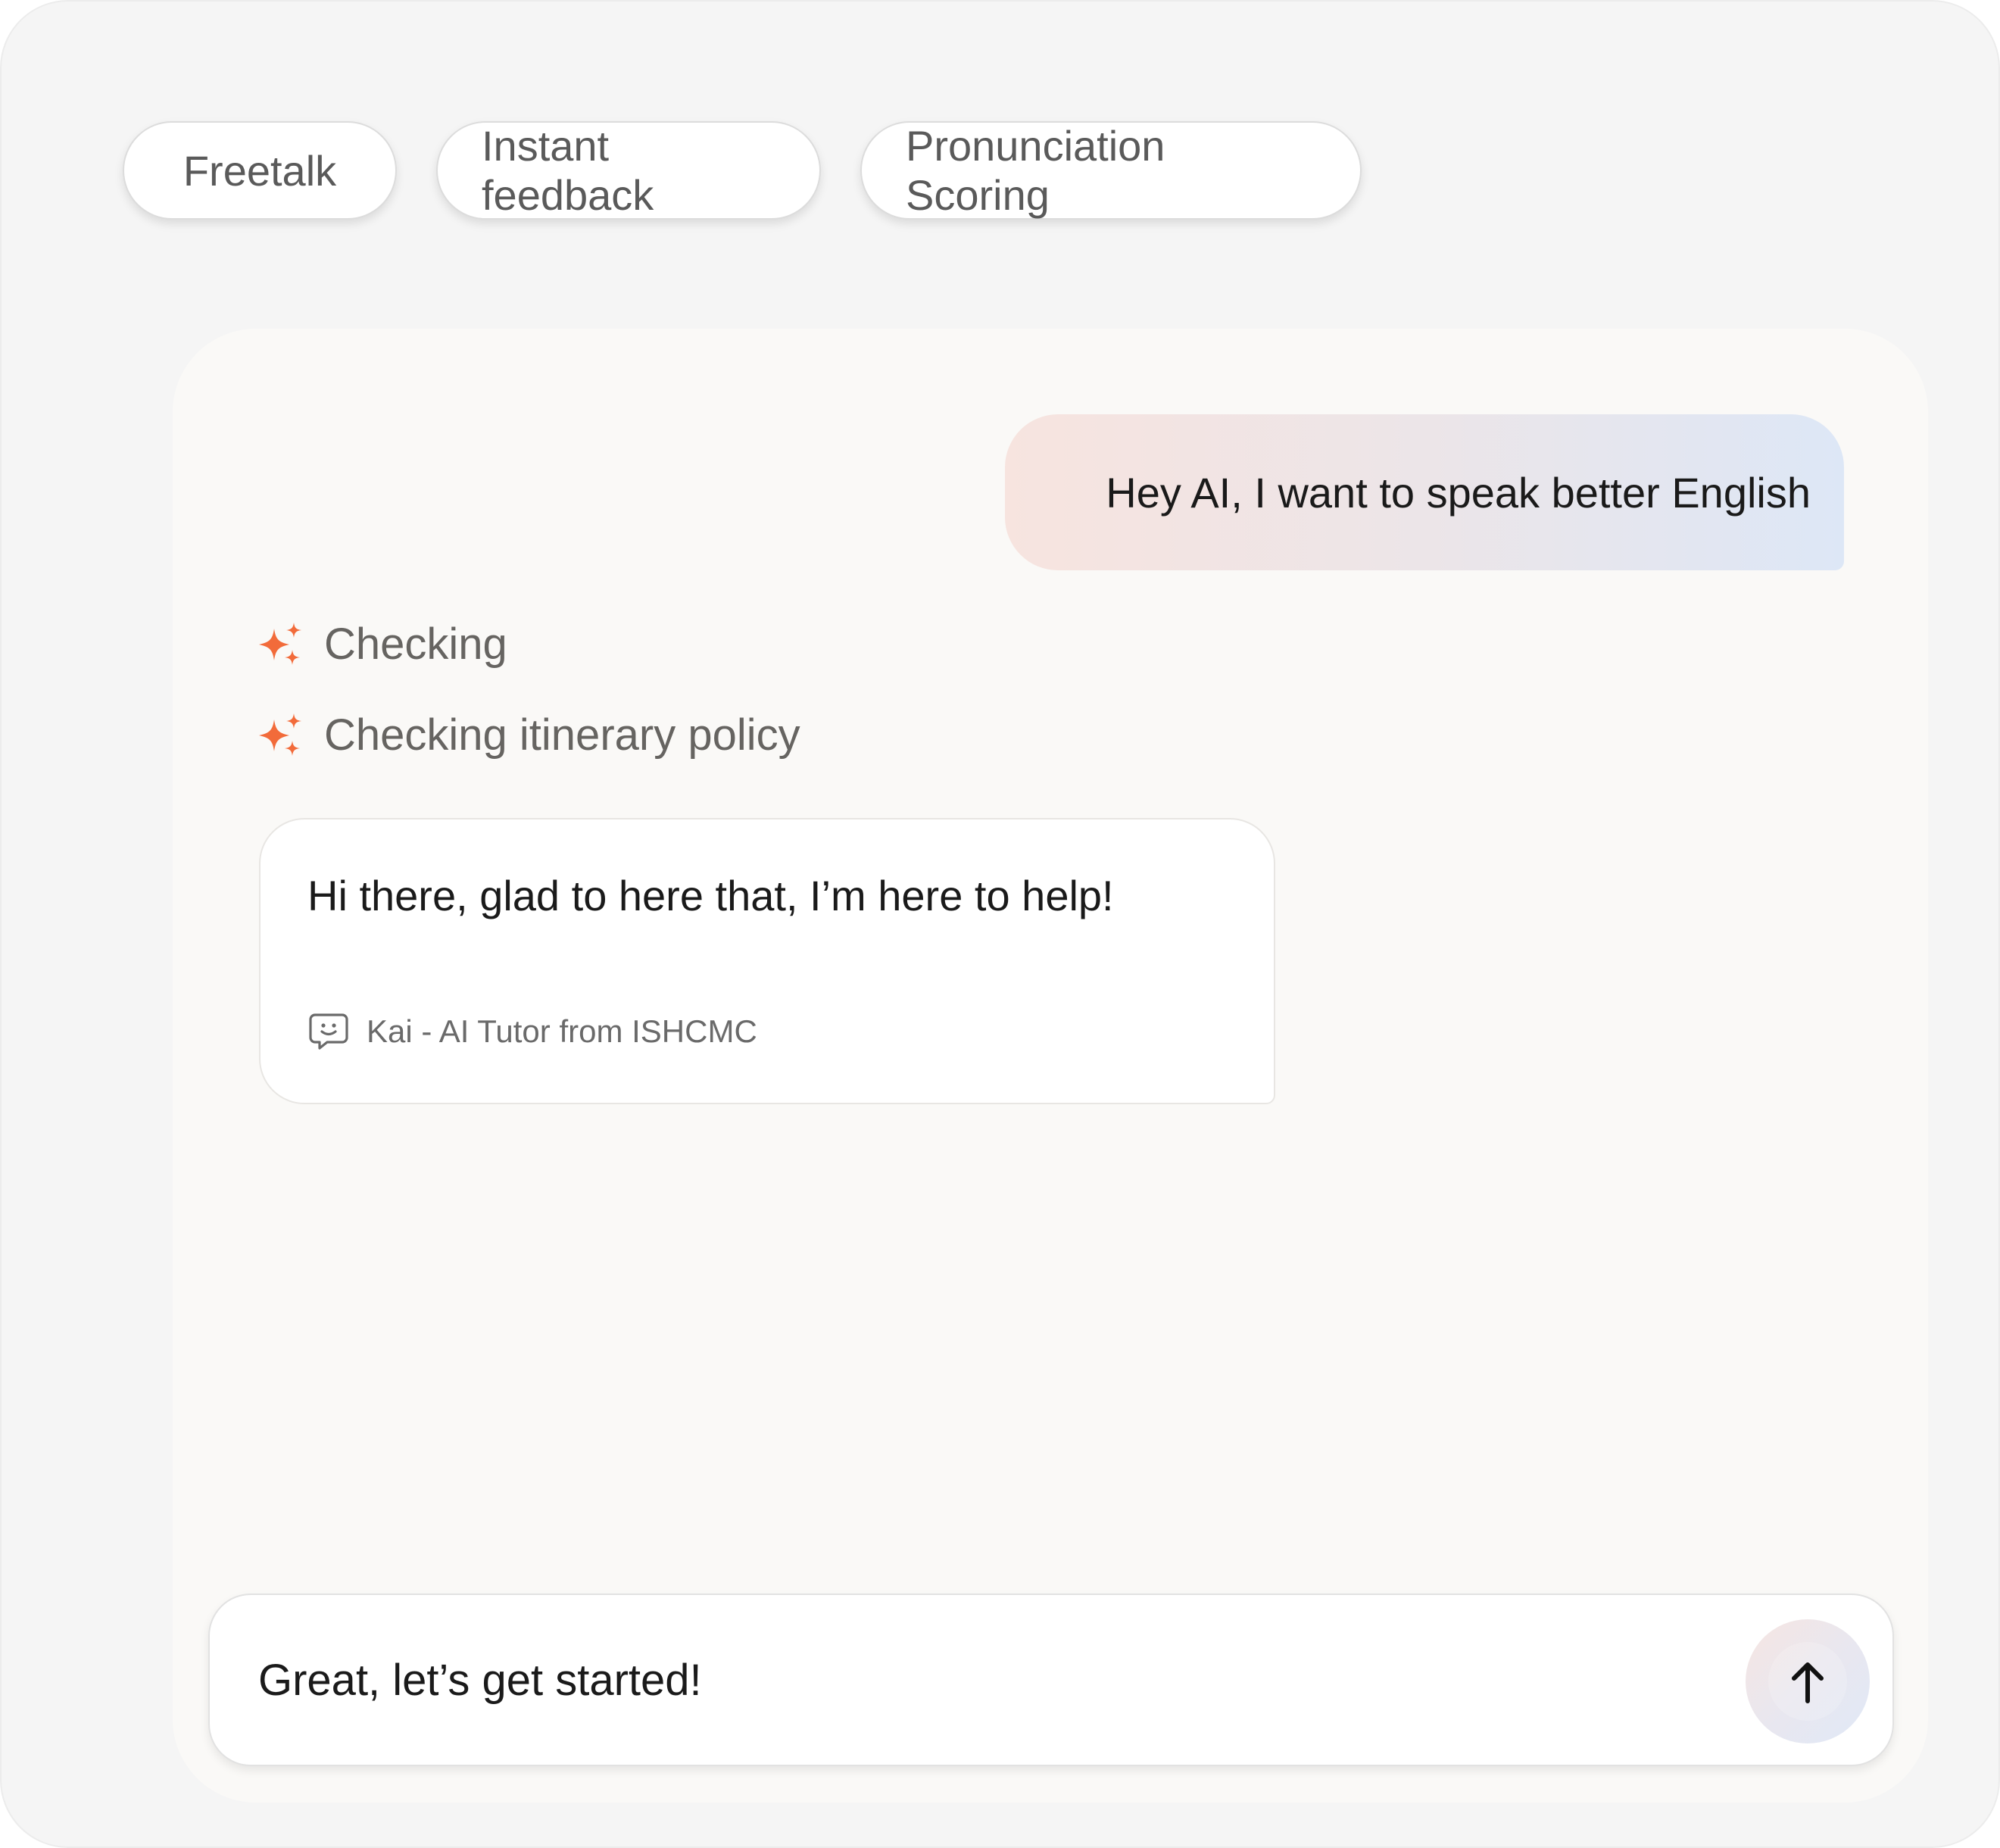 The image size is (2000, 1848). What do you see at coordinates (1051, 1680) in the screenshot?
I see `message-composer: Great, let’s get started!` at bounding box center [1051, 1680].